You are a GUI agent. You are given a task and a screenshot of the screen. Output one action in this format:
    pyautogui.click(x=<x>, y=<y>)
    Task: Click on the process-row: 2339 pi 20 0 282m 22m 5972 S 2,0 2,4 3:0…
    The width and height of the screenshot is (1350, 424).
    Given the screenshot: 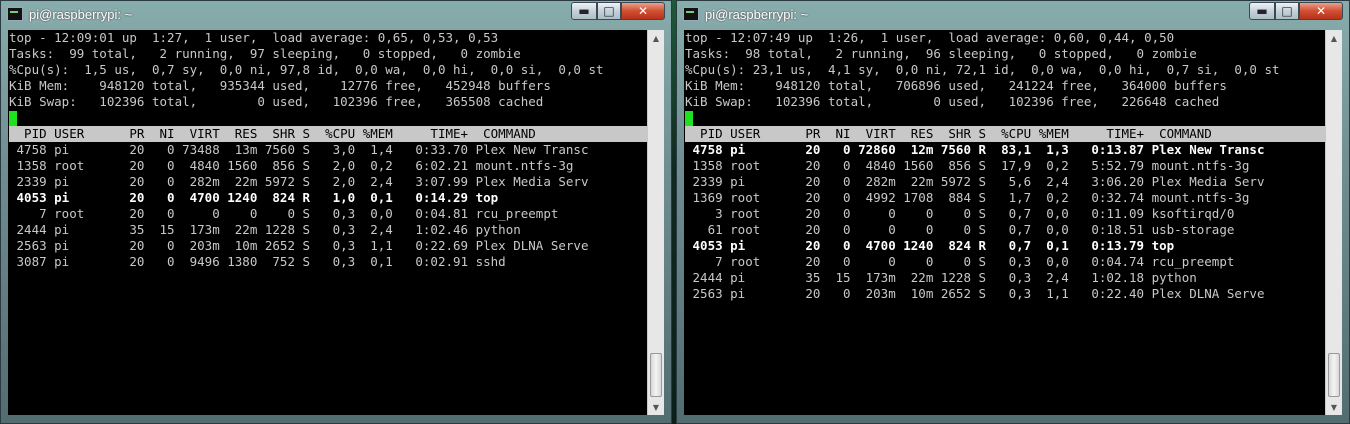 What is the action you would take?
    pyautogui.click(x=299, y=181)
    